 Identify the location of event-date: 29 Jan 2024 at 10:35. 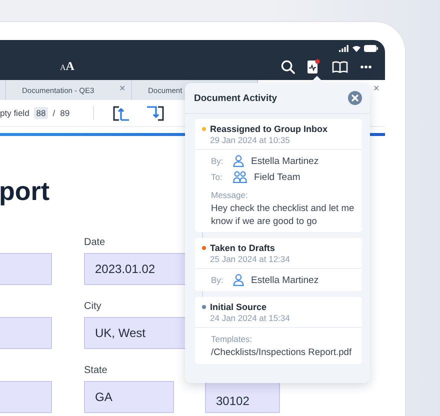
(250, 140).